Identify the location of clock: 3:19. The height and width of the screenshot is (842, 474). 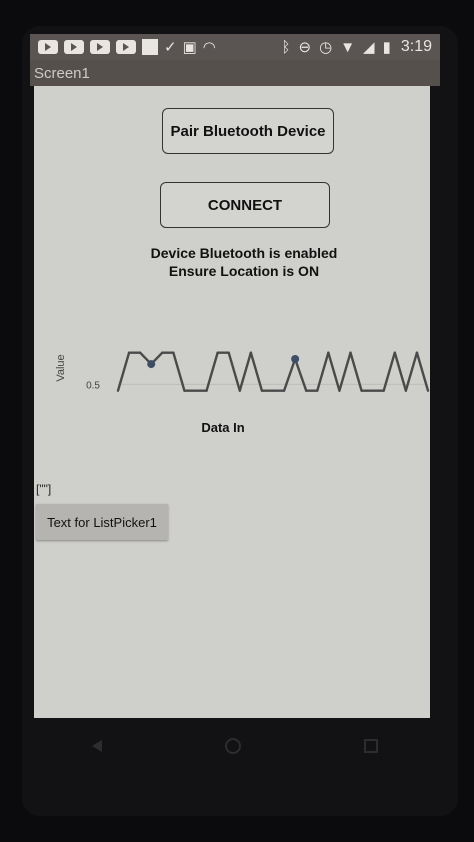
(416, 46).